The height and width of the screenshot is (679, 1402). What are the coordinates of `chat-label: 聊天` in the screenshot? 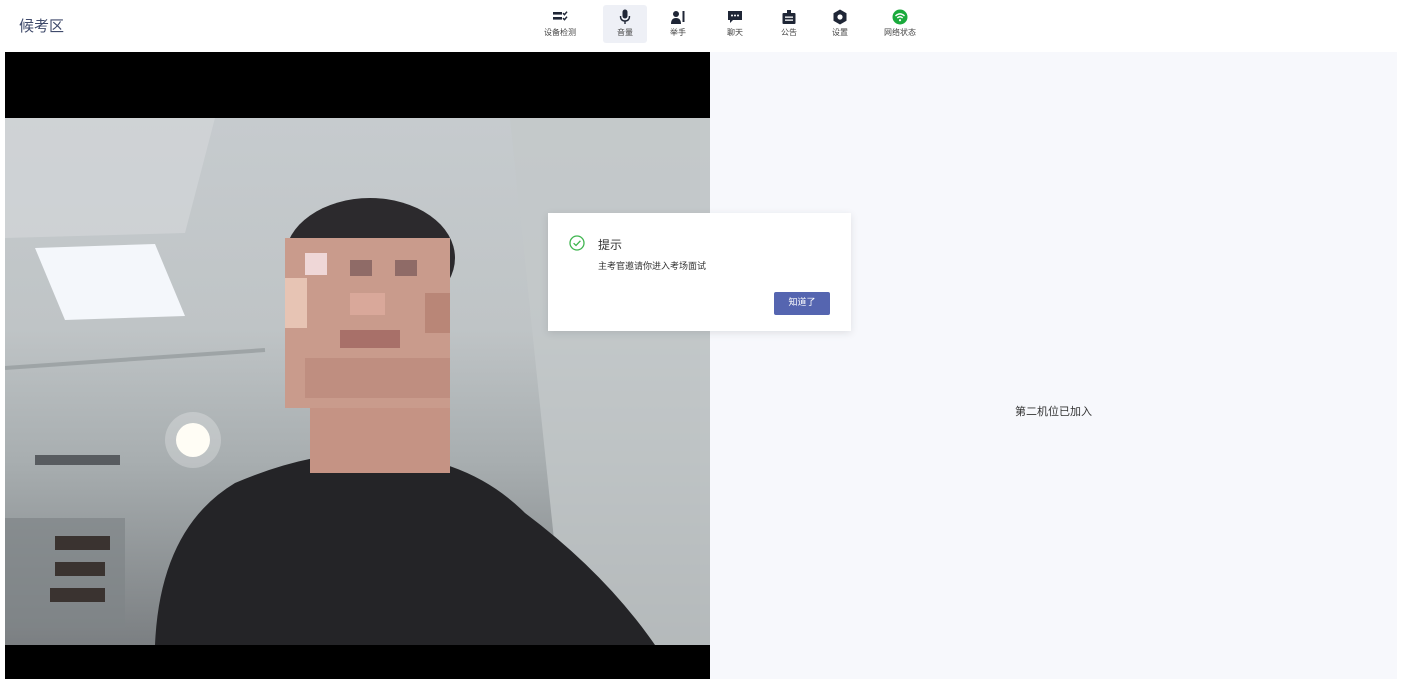 It's located at (735, 32).